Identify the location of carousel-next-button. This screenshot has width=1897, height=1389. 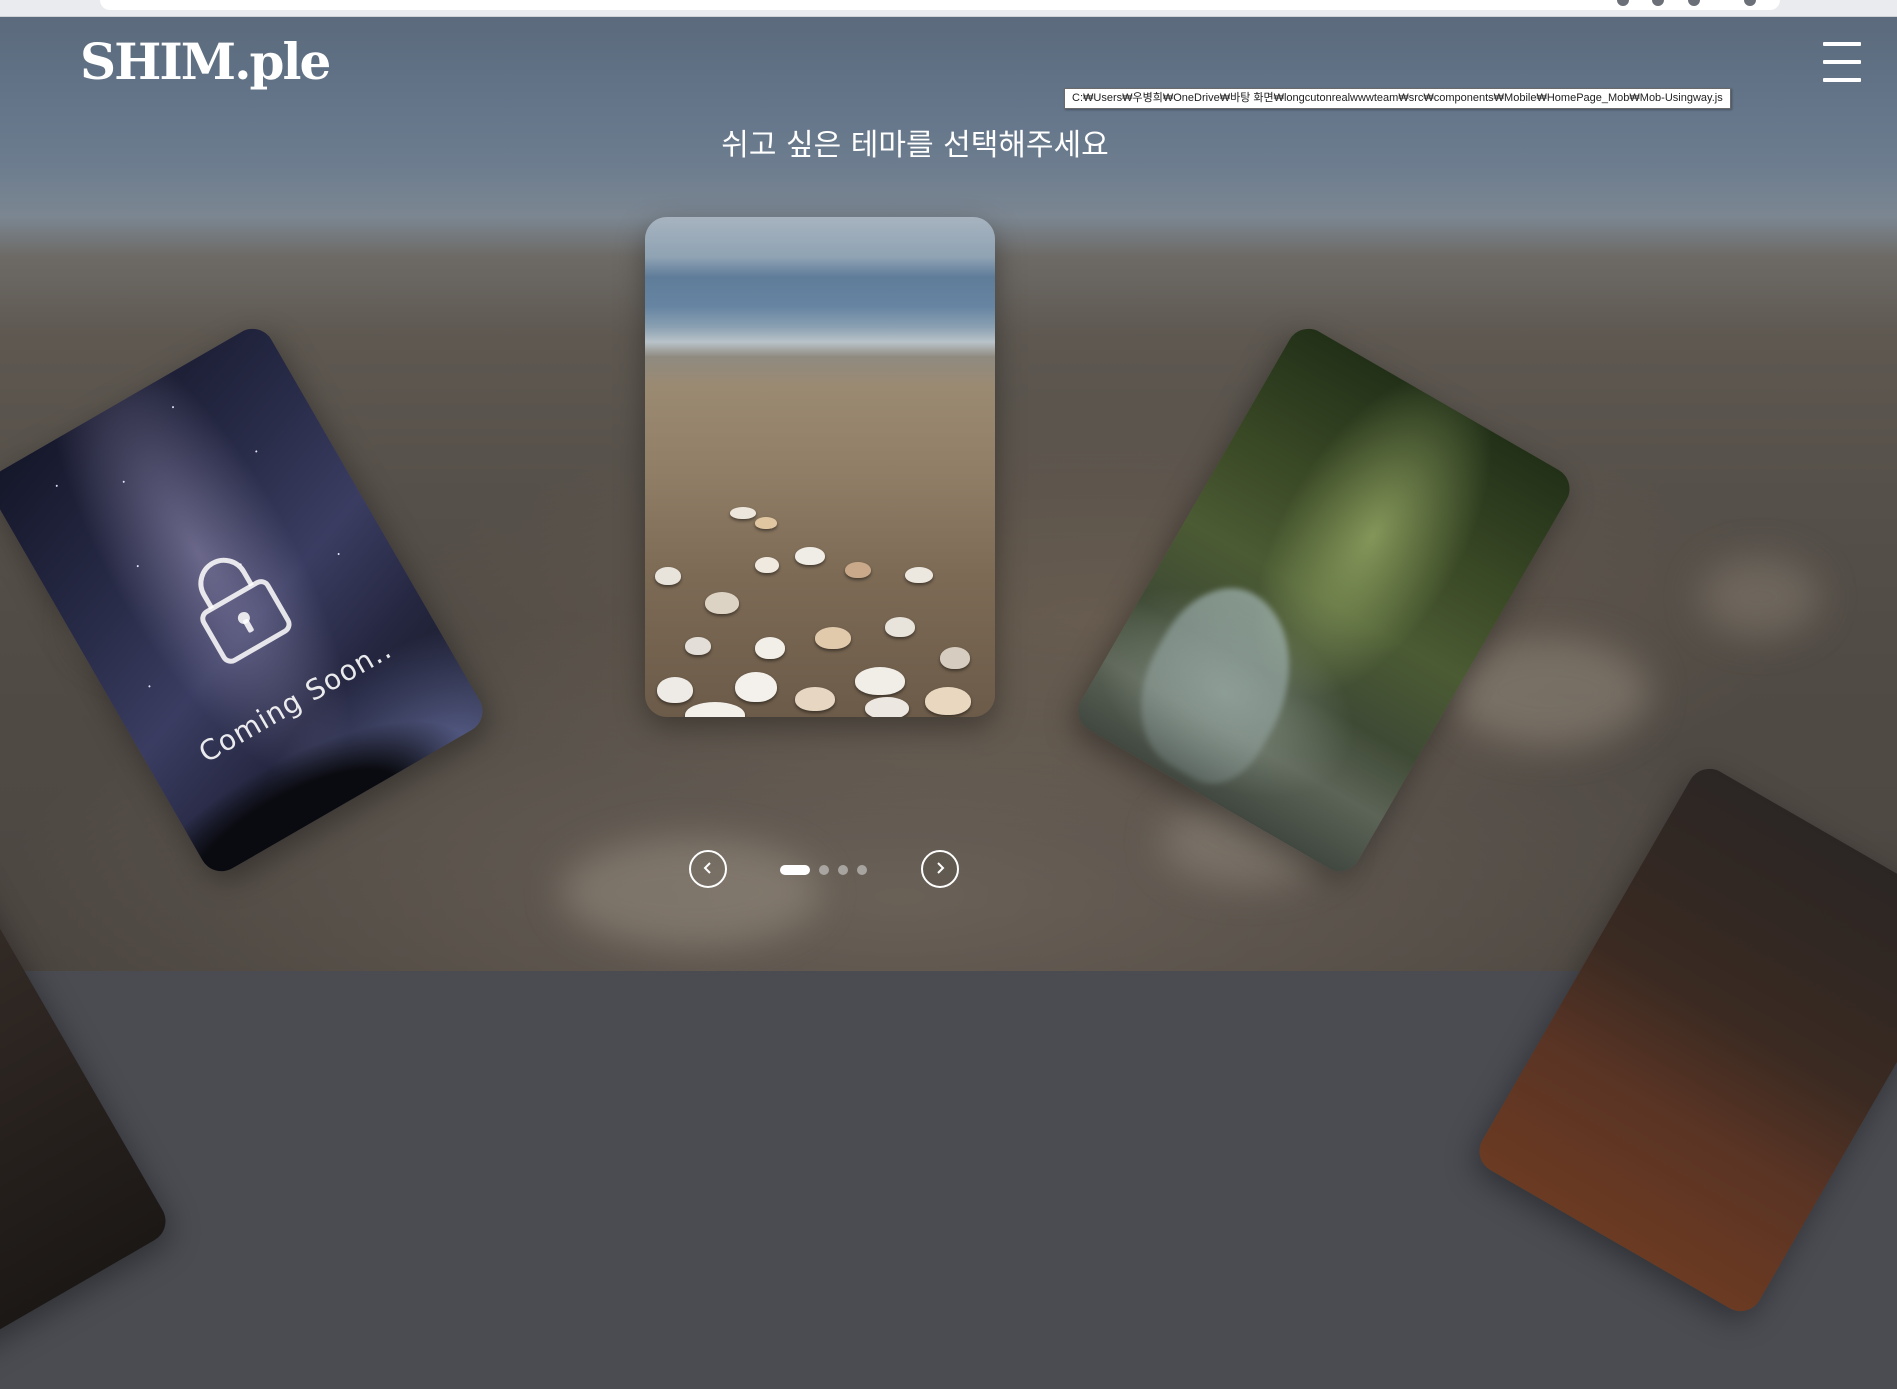
(940, 869).